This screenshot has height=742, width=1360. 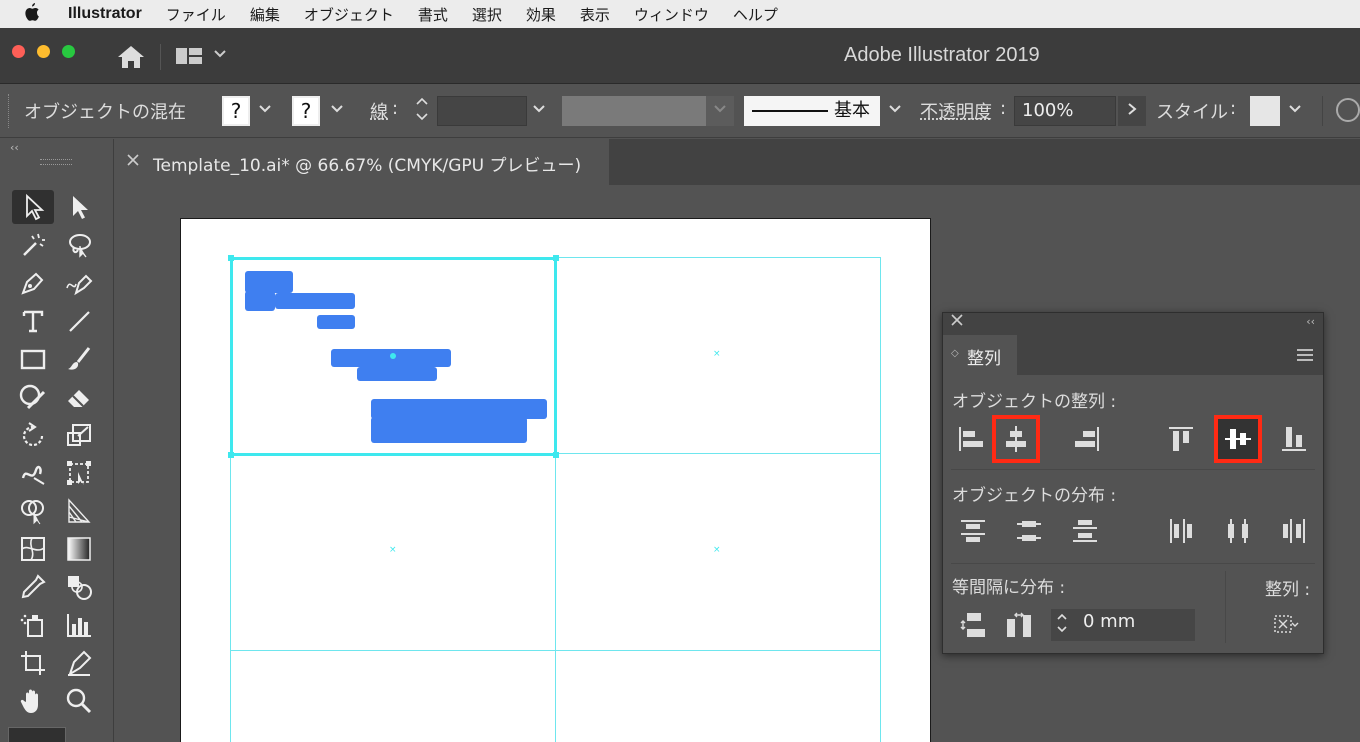 What do you see at coordinates (1285, 625) in the screenshot?
I see `align-to-selection-dropdown` at bounding box center [1285, 625].